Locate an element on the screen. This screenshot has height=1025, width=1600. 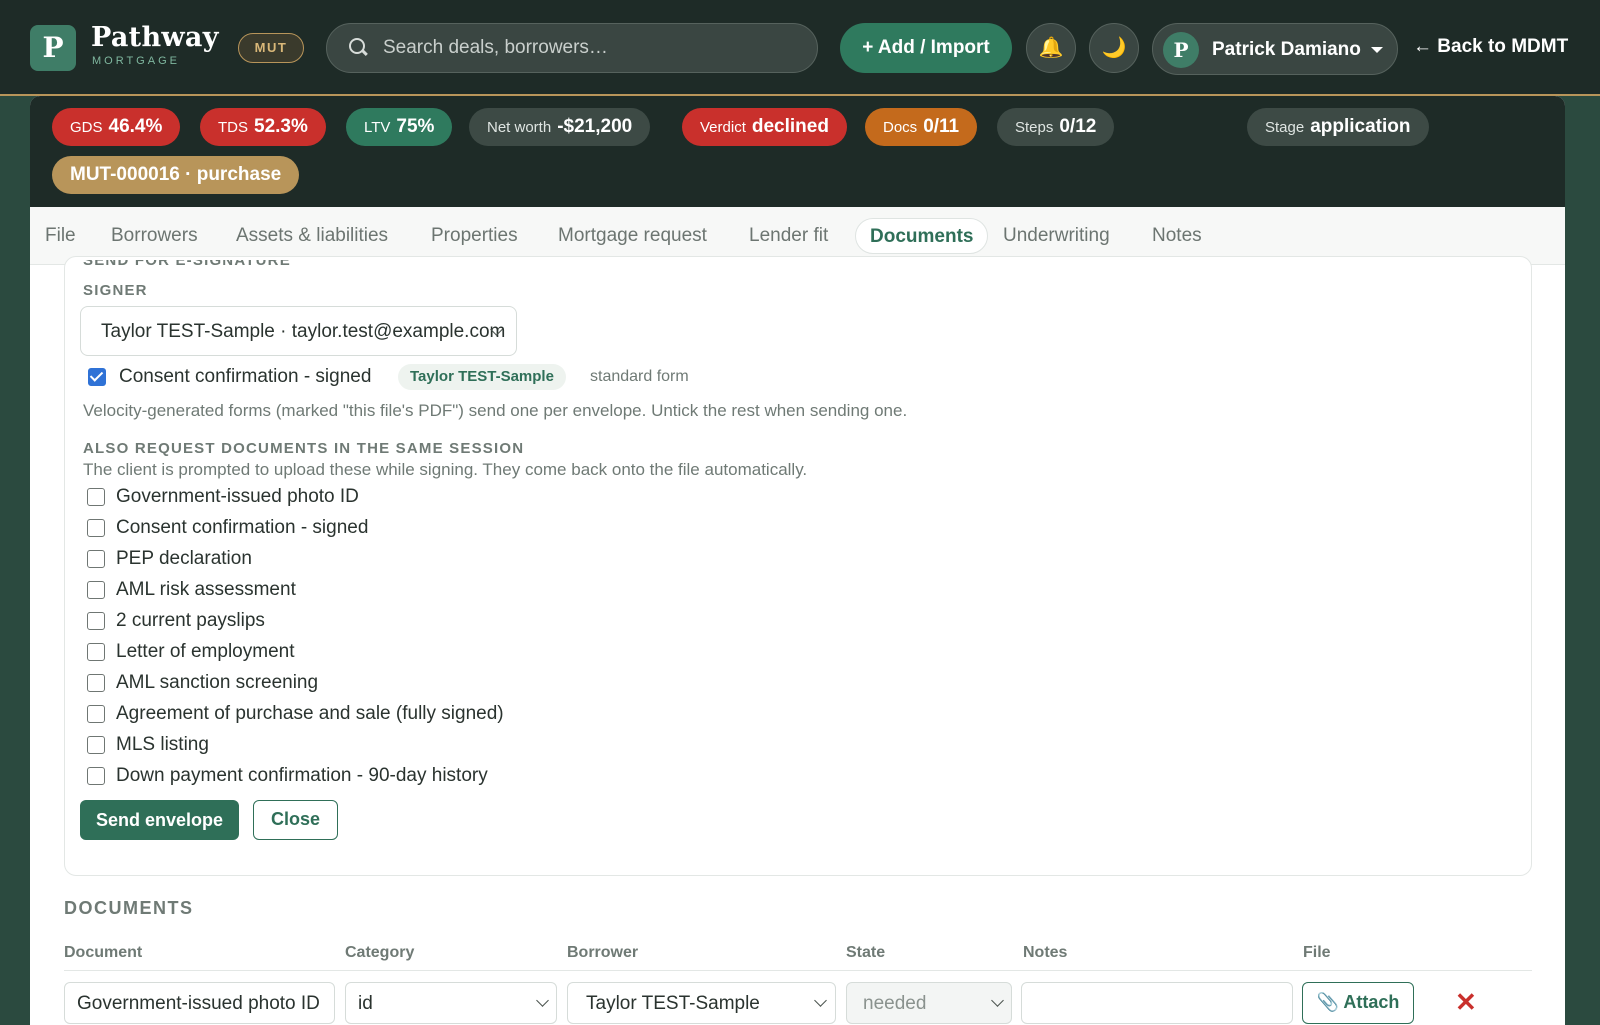
metric-value: 52.3% is located at coordinates (281, 126).